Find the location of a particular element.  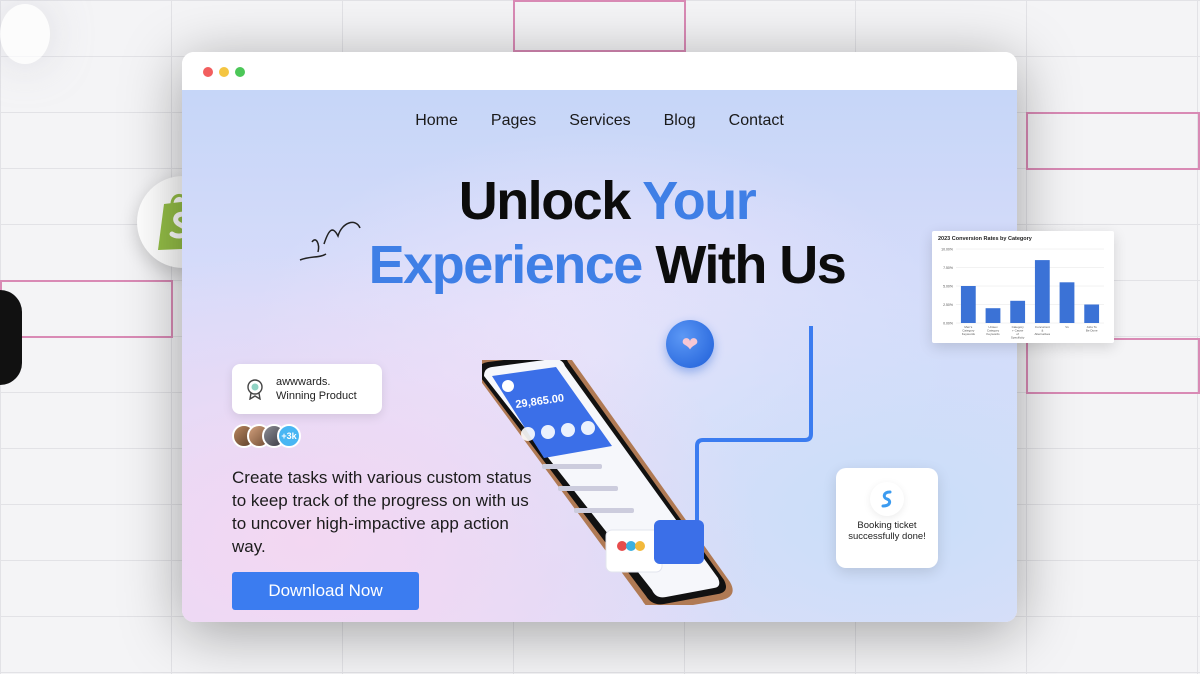

nav-home: Home is located at coordinates (436, 121).